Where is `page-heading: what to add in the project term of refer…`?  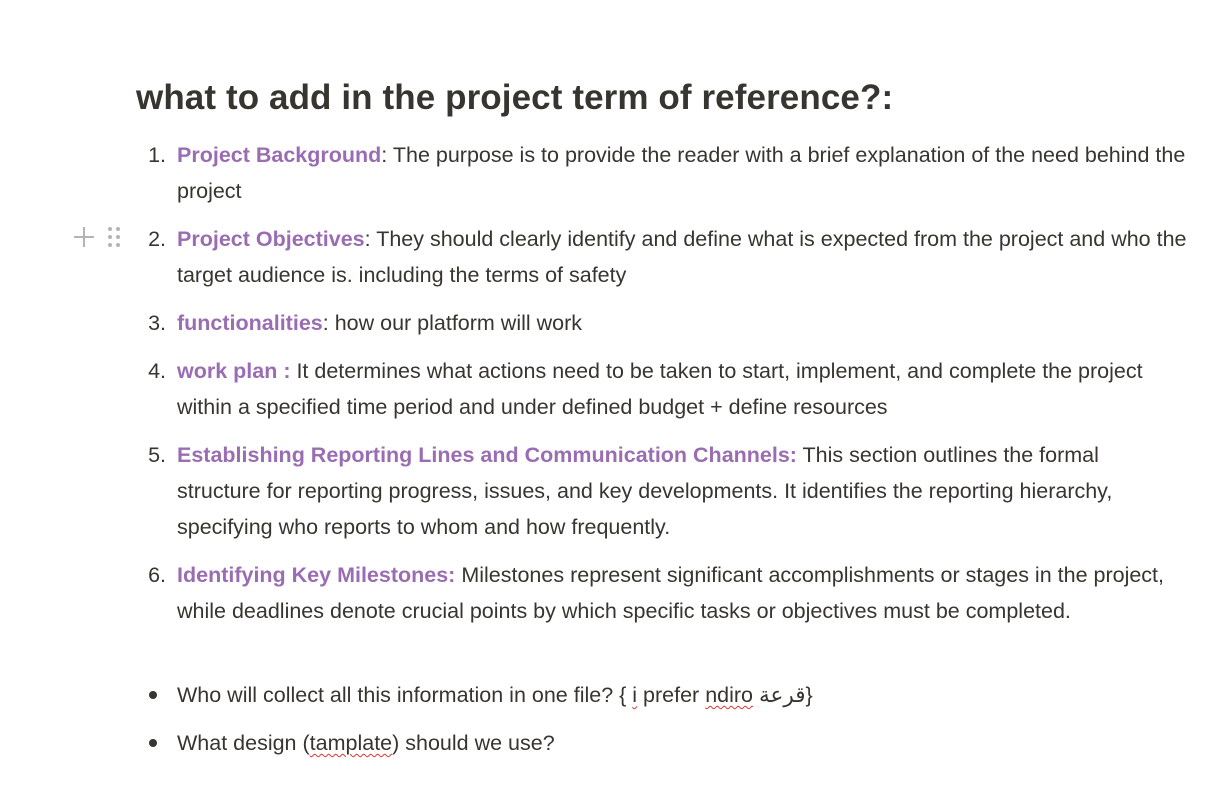 page-heading: what to add in the project term of refer… is located at coordinates (514, 98).